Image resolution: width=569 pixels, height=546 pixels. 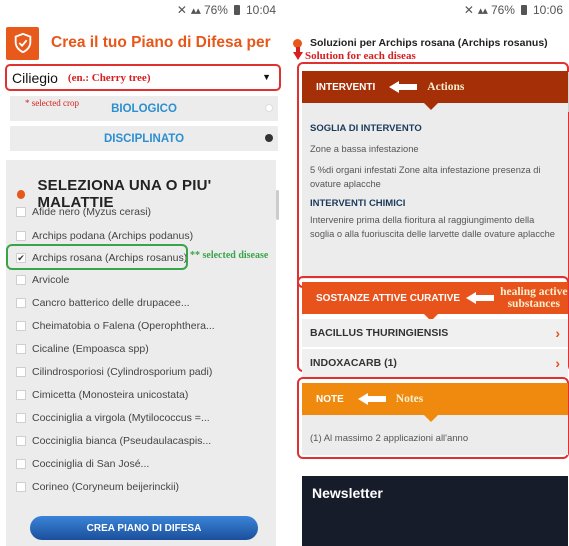 I want to click on solution-annotation: Solution for each diseas, so click(x=354, y=54).